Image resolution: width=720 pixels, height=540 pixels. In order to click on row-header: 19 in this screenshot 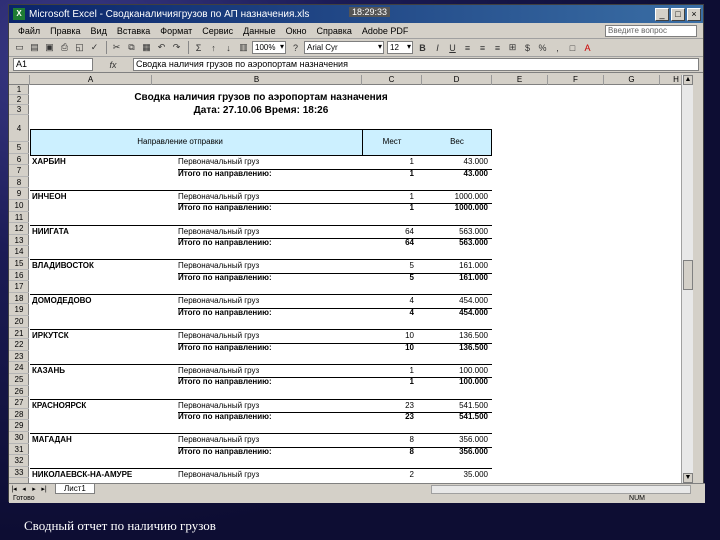, I will do `click(19, 310)`.